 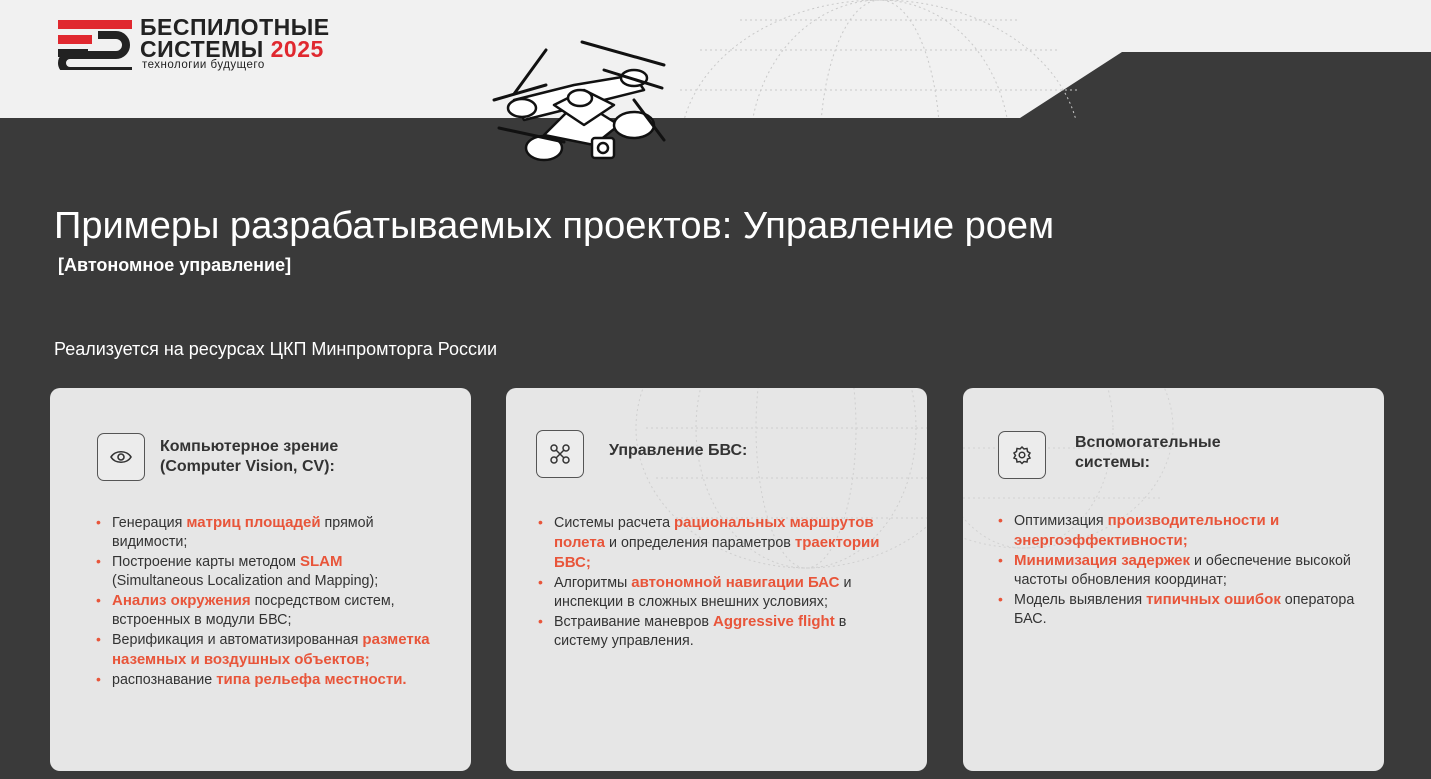 I want to click on highlight-text: Анализ окружения, so click(x=181, y=600).